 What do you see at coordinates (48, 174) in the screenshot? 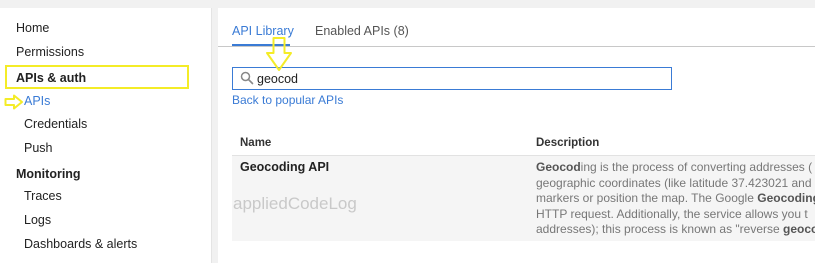
I see `sidebar-section-monitoring: Monitoring` at bounding box center [48, 174].